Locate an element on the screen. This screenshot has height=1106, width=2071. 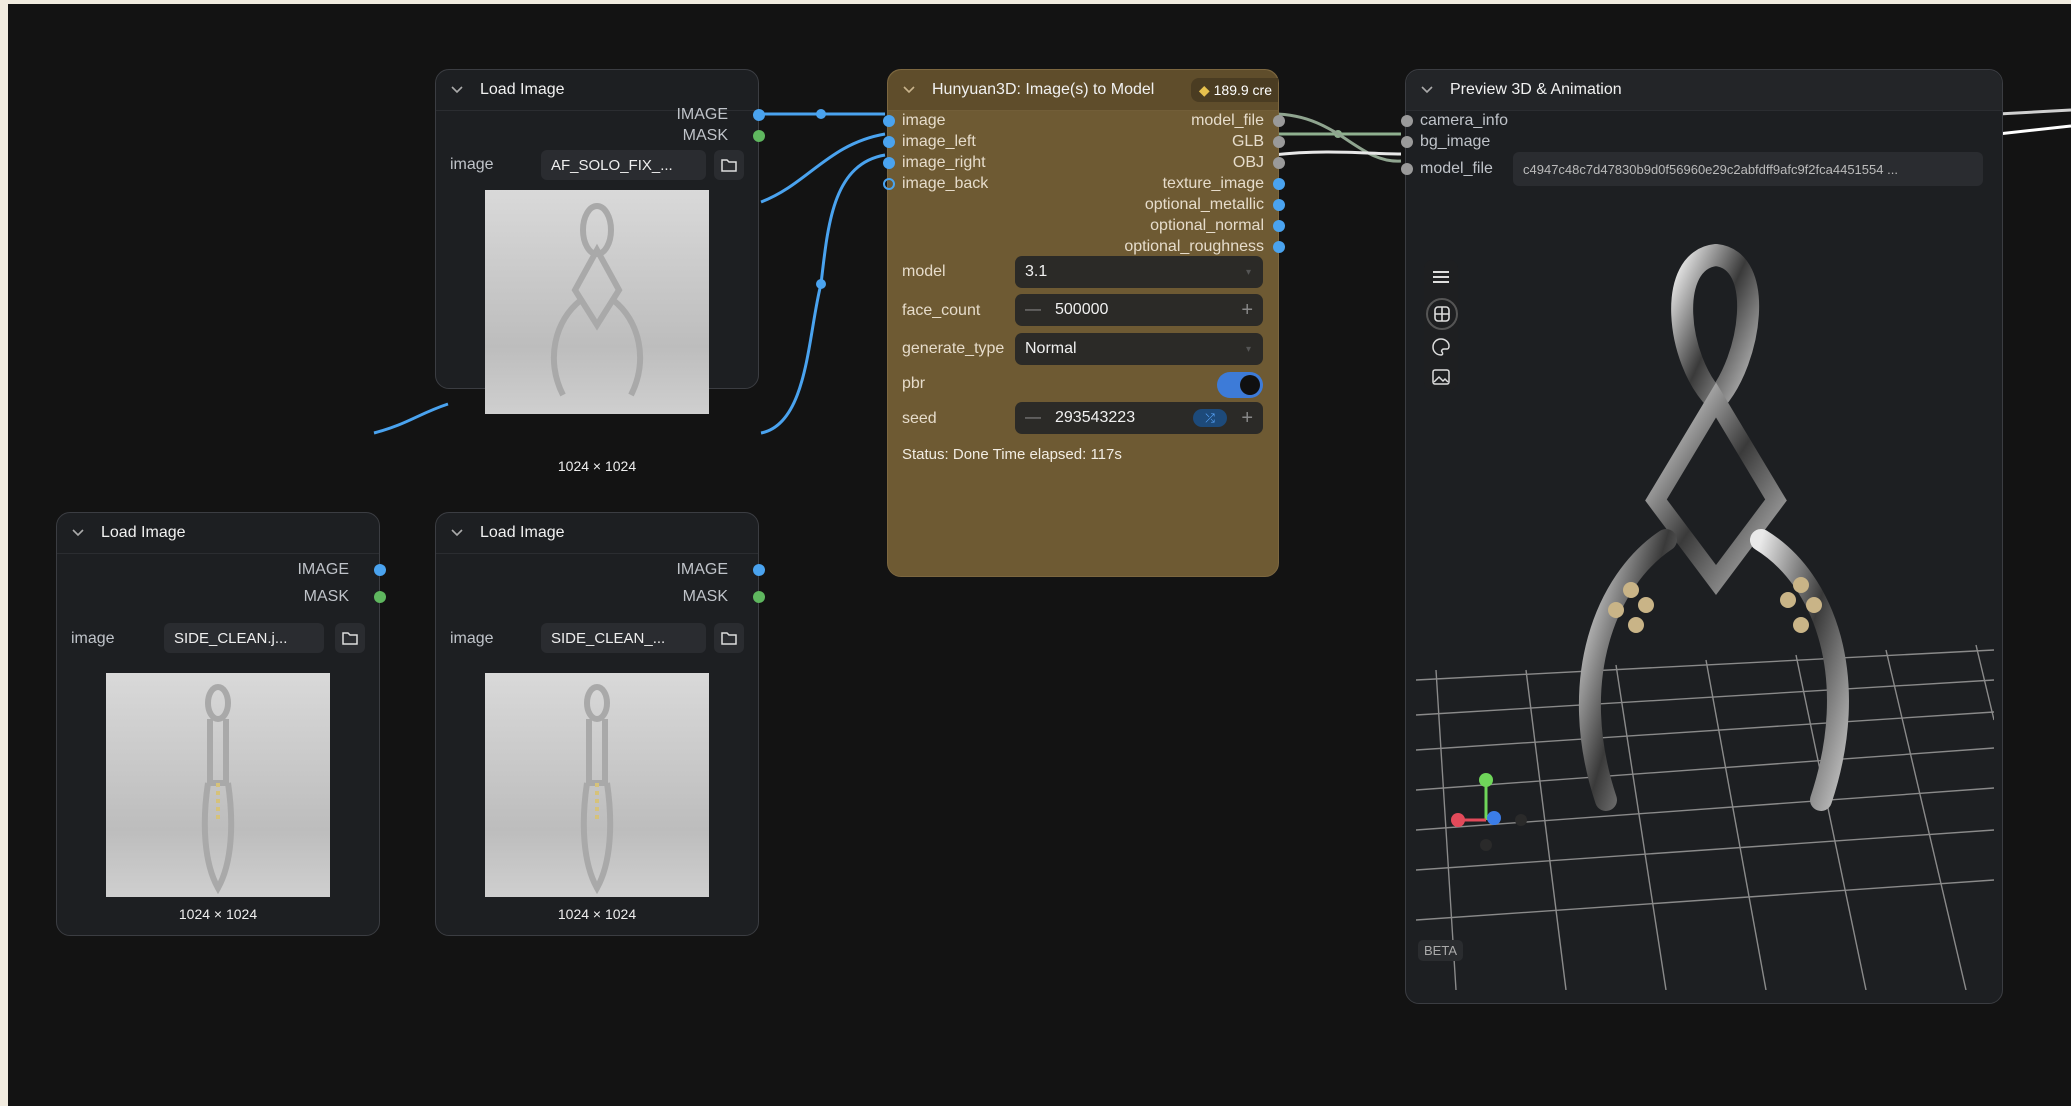
palette-icon is located at coordinates (1441, 347).